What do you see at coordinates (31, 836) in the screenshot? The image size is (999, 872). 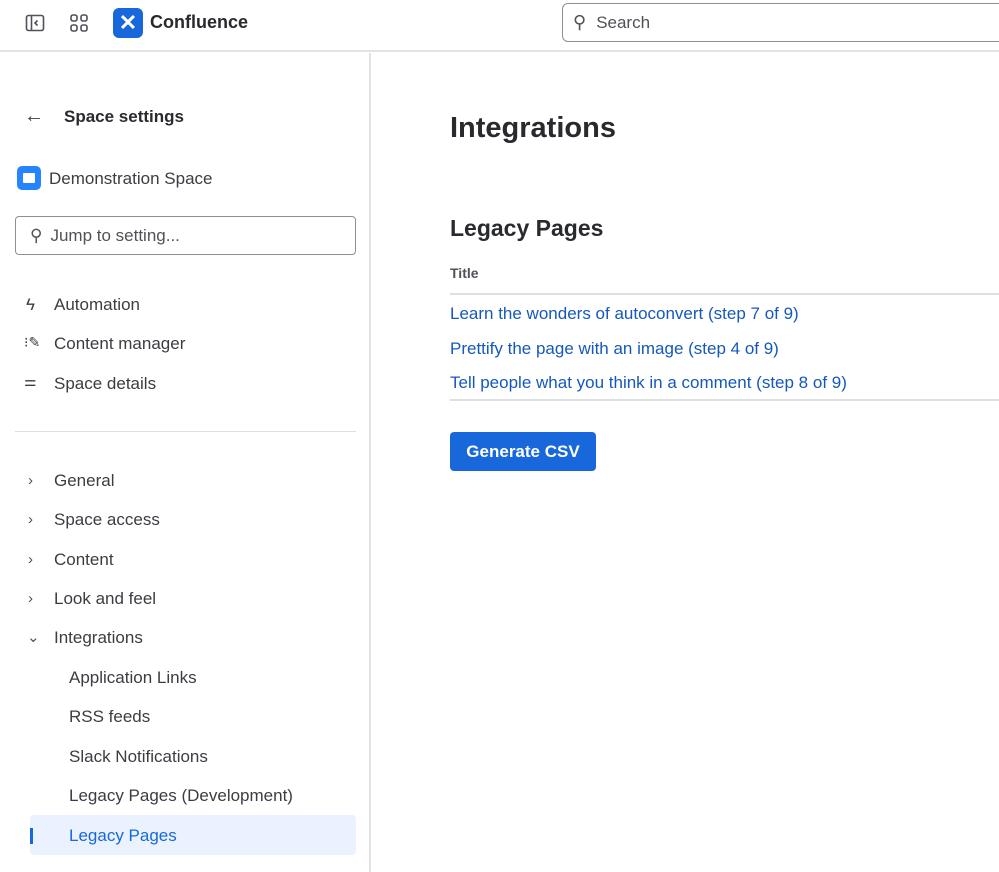 I see `selected-indicator` at bounding box center [31, 836].